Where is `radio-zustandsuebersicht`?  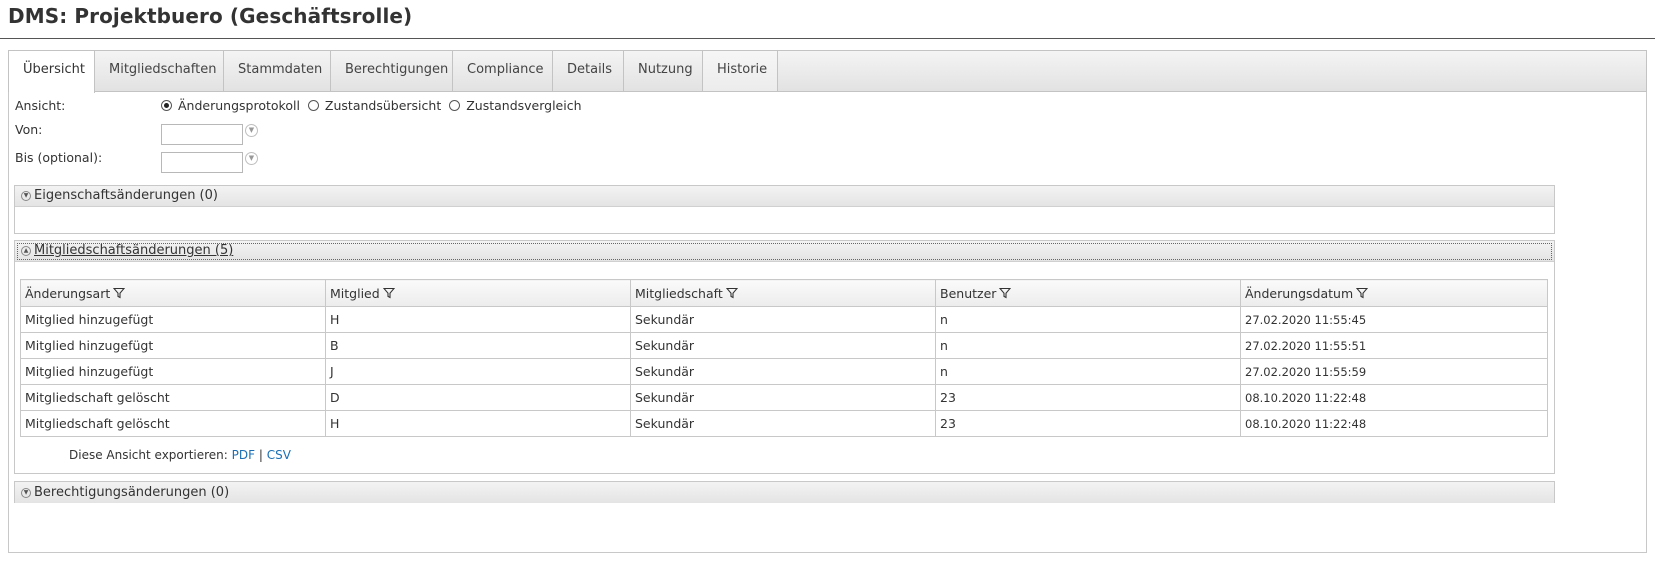
radio-zustandsuebersicht is located at coordinates (313, 105).